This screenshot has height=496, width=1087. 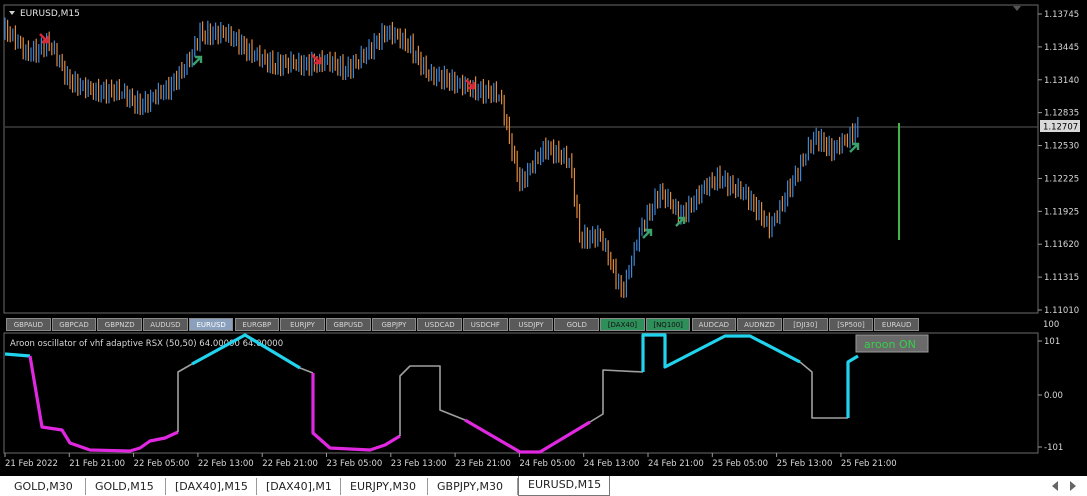 I want to click on price-tick-label: 1.12225, so click(x=1061, y=179).